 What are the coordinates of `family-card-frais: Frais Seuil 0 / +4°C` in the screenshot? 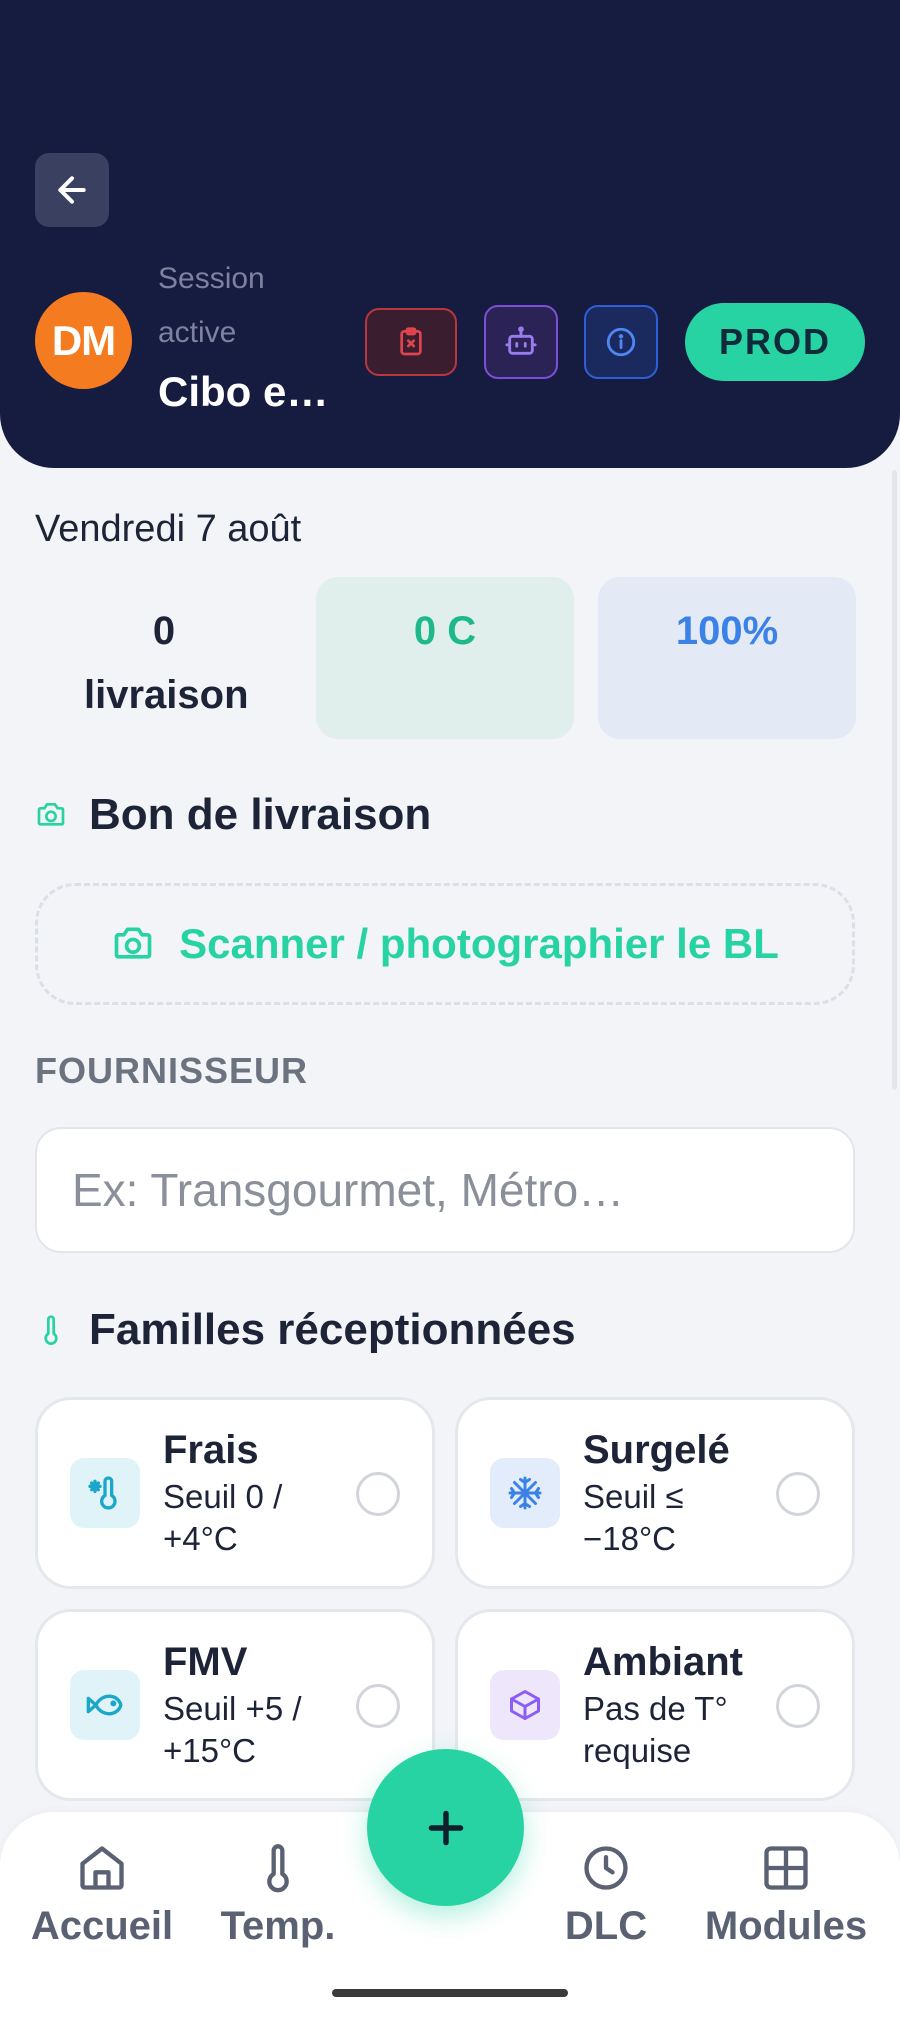 It's located at (235, 1493).